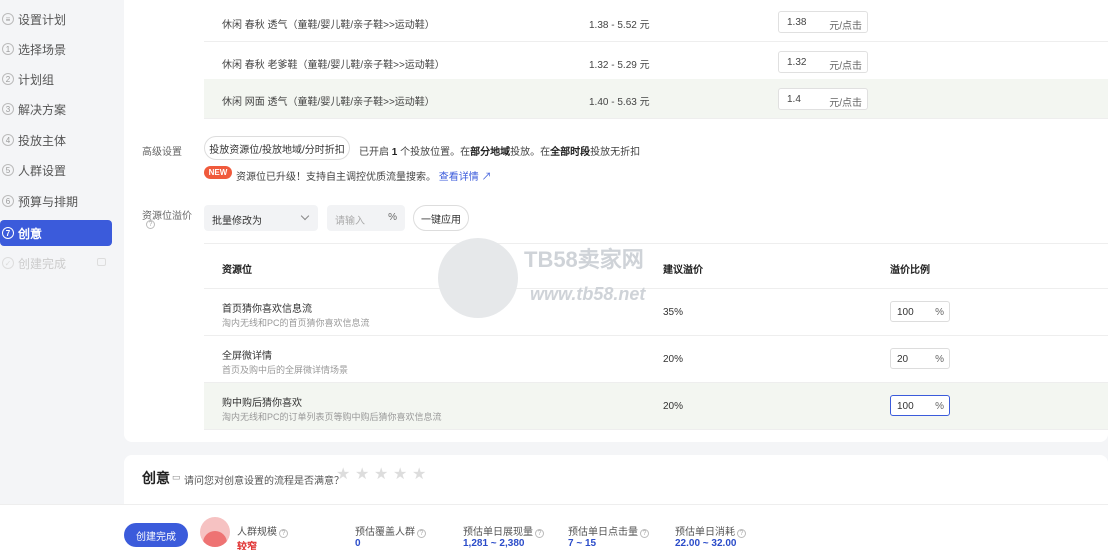 The width and height of the screenshot is (1108, 550). I want to click on info-text: 投放无折扣, so click(615, 152).